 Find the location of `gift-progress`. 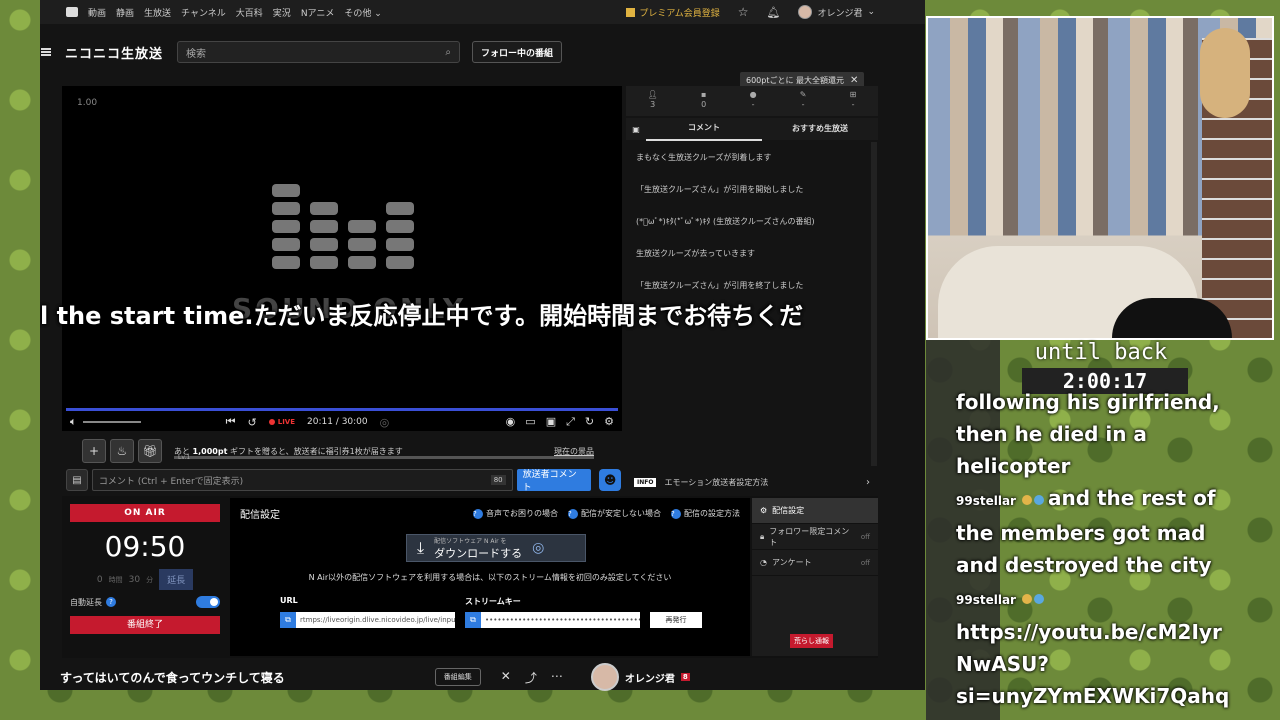

gift-progress is located at coordinates (384, 457).